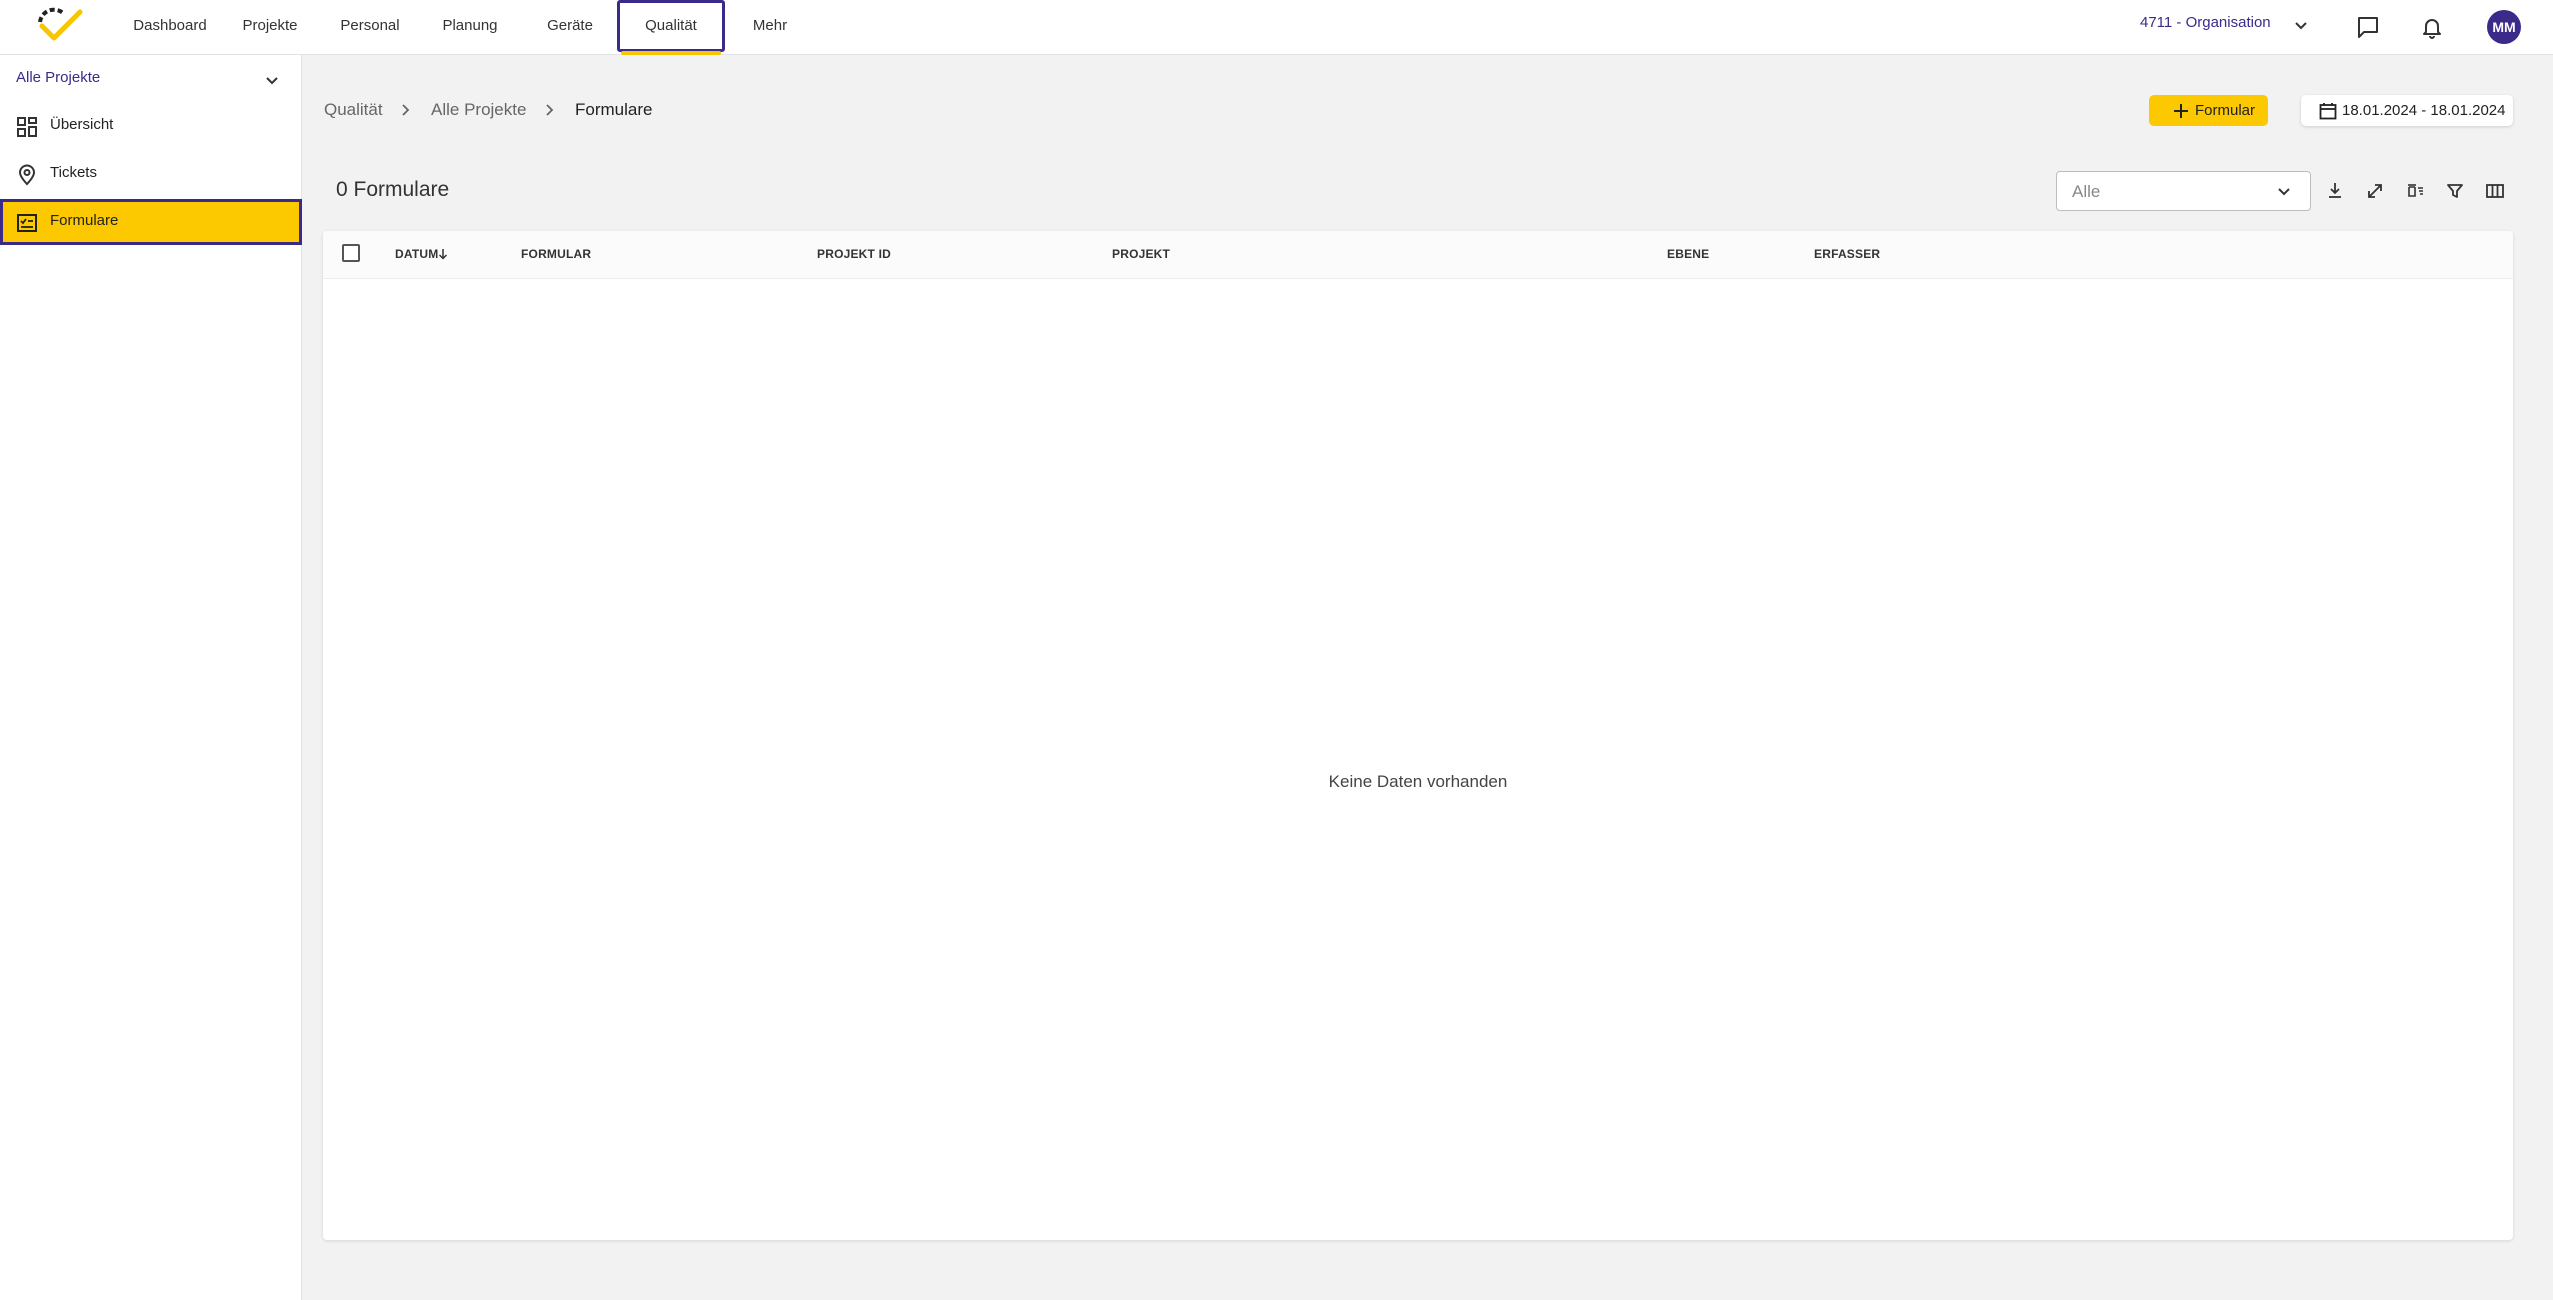 Image resolution: width=2553 pixels, height=1300 pixels. Describe the element at coordinates (556, 254) in the screenshot. I see `column-header-formular: FORMULAR` at that location.